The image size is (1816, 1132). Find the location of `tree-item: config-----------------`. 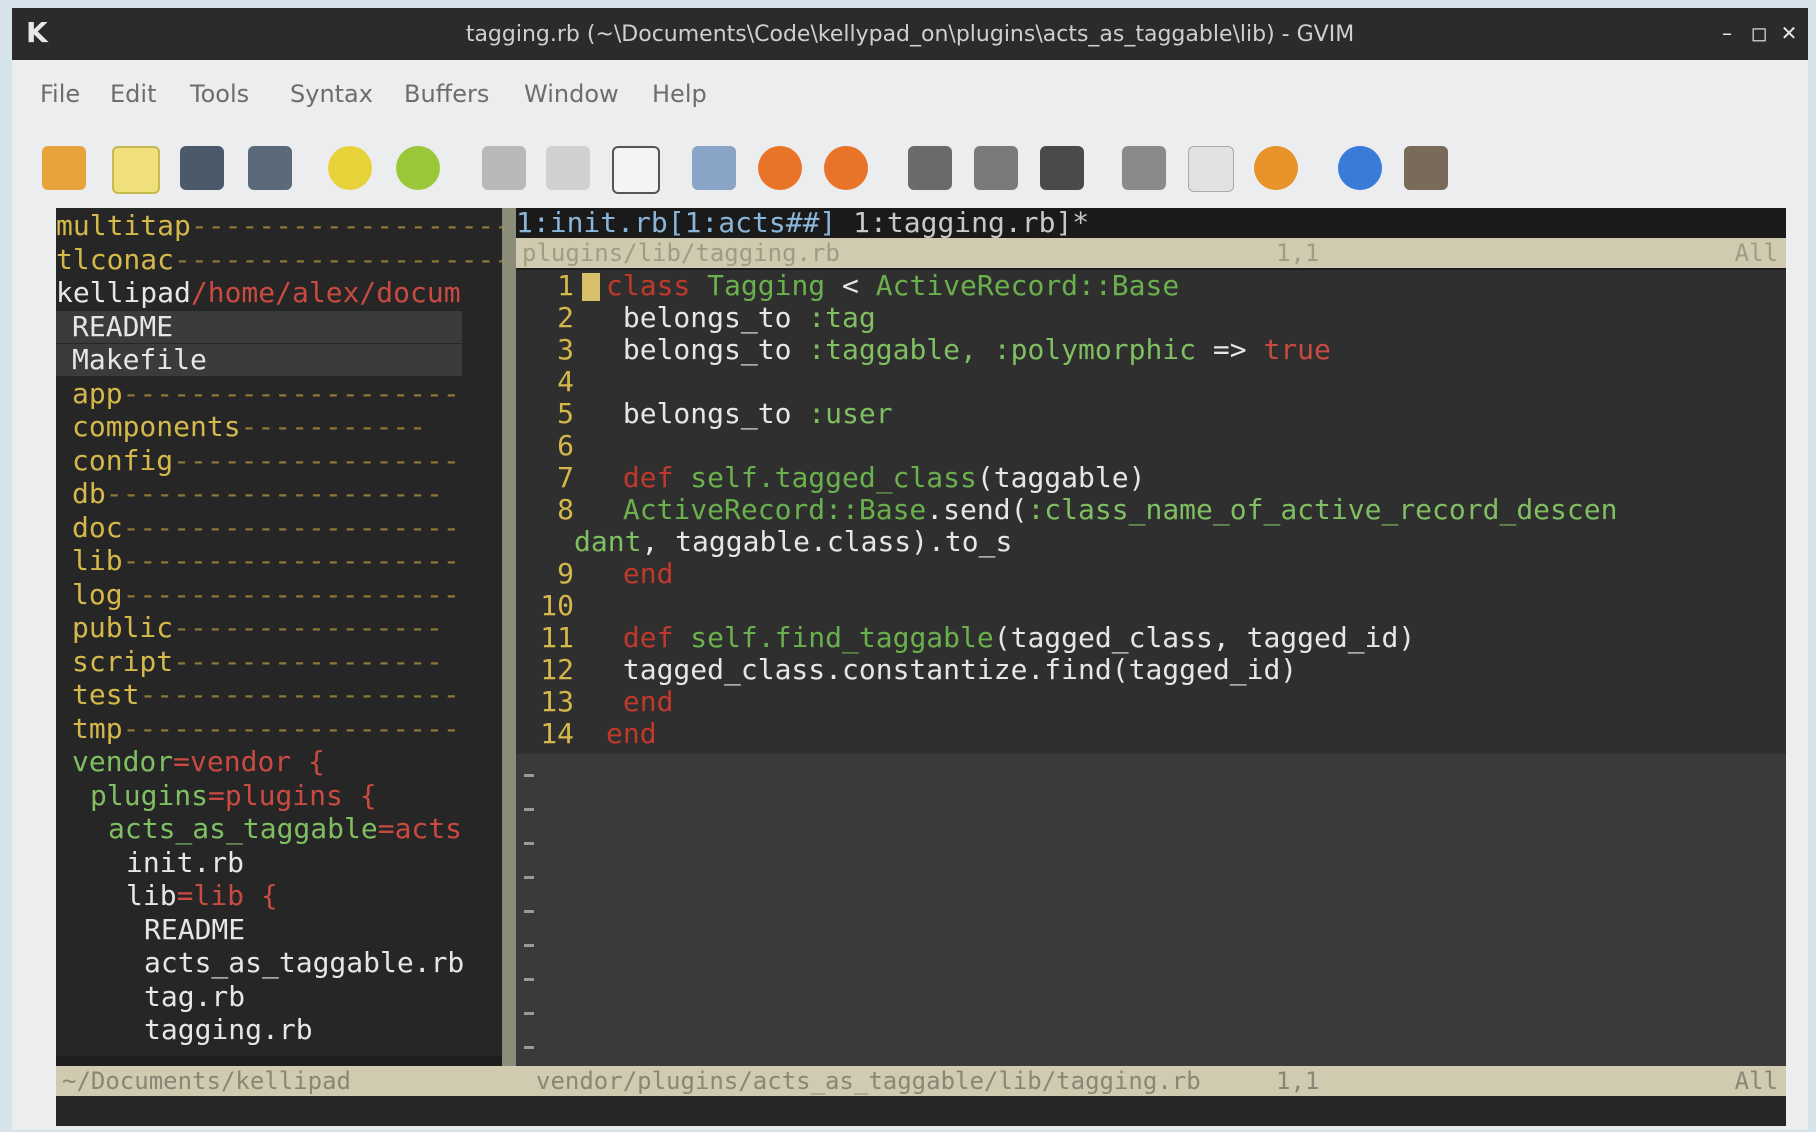

tree-item: config----------------- is located at coordinates (279, 460).